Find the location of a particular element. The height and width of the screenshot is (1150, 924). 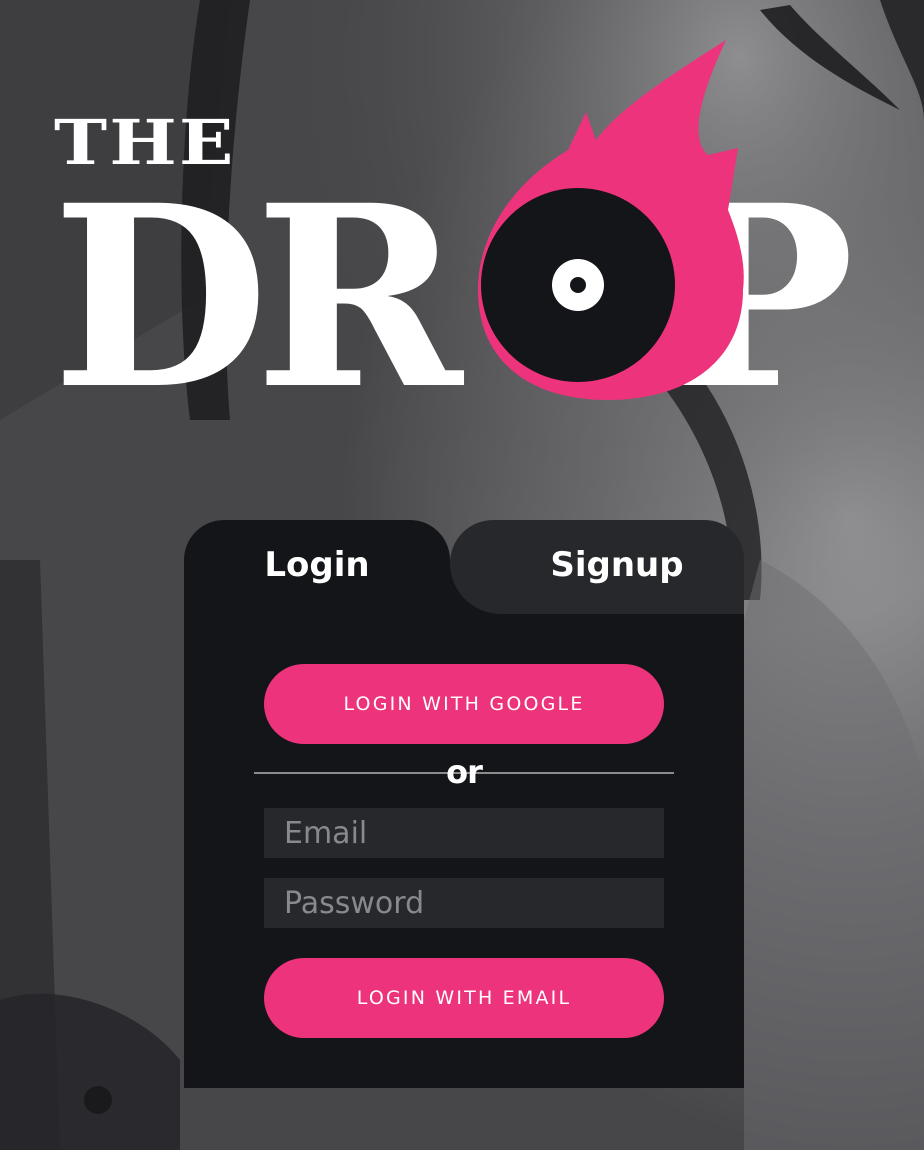

tab-signup: Signup is located at coordinates (597, 567).